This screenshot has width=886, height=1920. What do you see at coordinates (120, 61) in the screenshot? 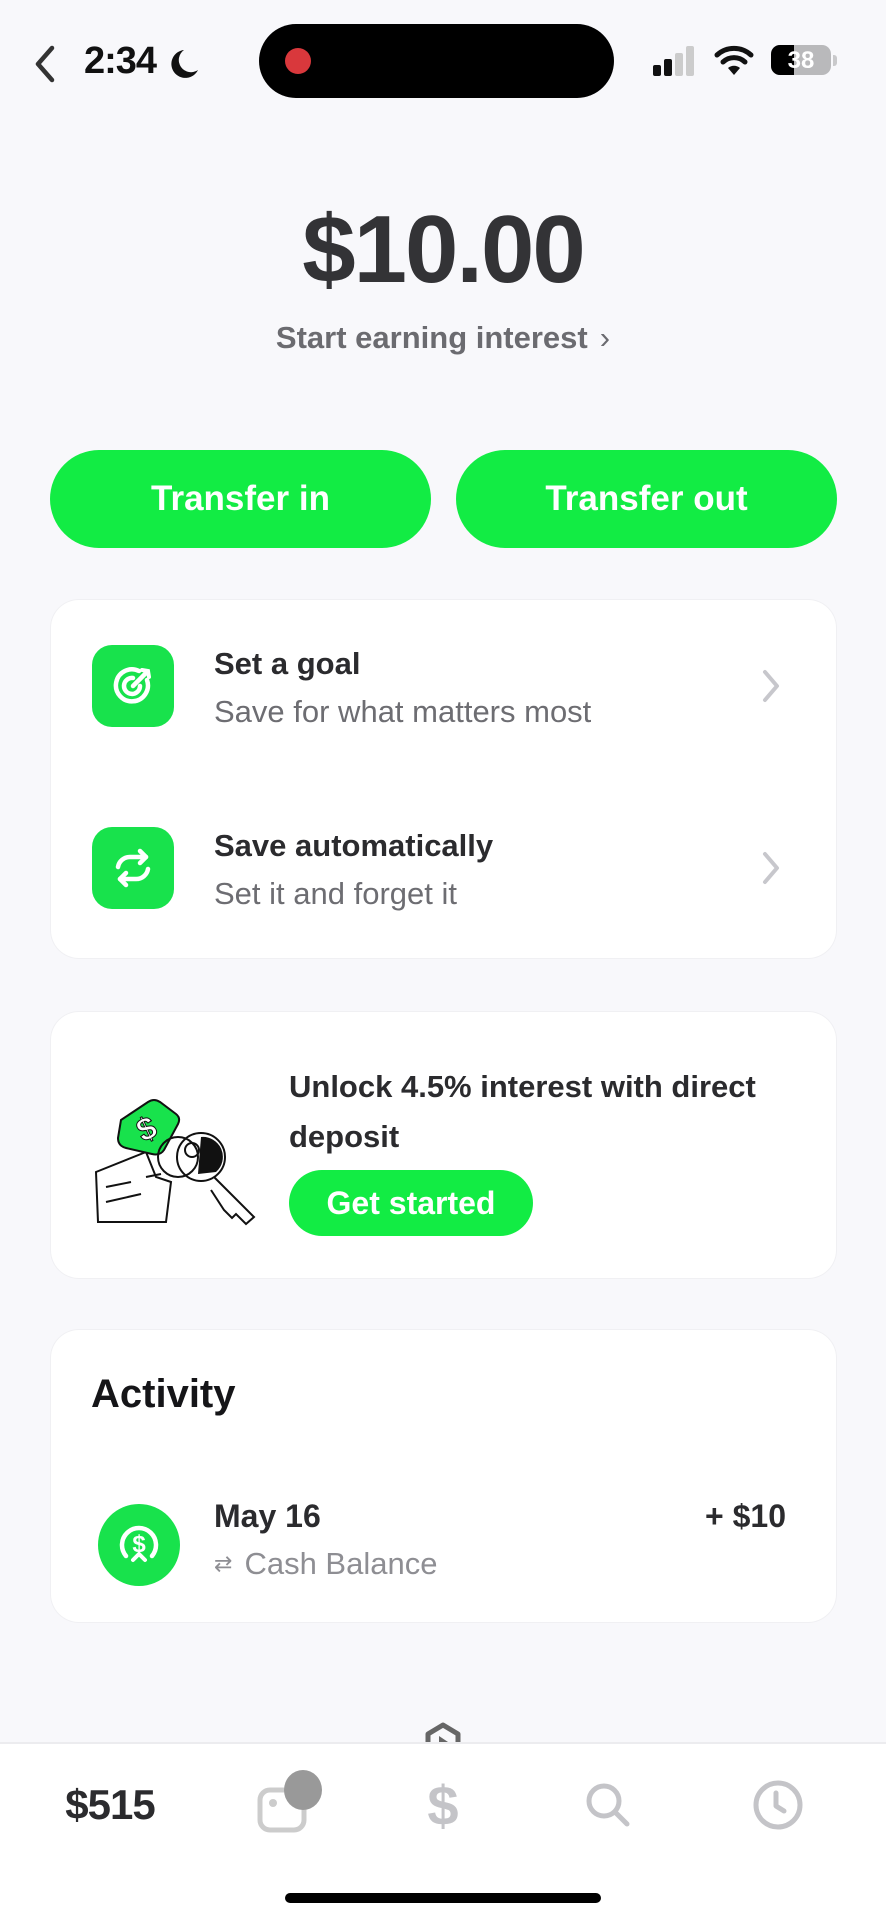
I see `status-time: 2:34` at bounding box center [120, 61].